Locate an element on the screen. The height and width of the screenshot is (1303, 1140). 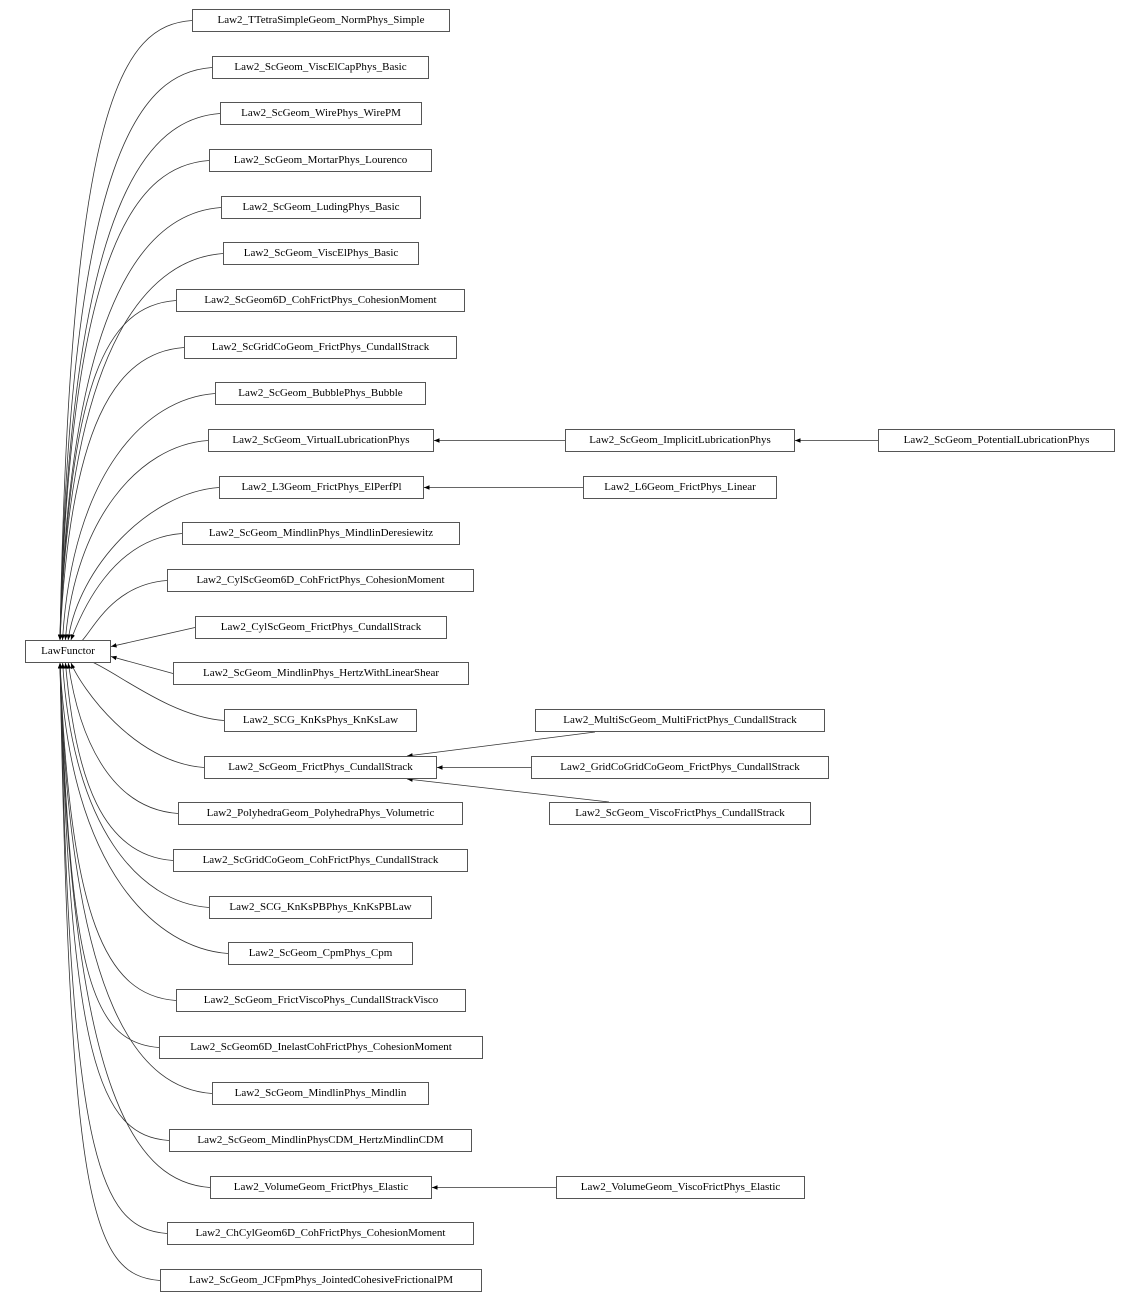
class-node: Law2_ScGeom_CpmPhys_Cpm is located at coordinates (320, 953).